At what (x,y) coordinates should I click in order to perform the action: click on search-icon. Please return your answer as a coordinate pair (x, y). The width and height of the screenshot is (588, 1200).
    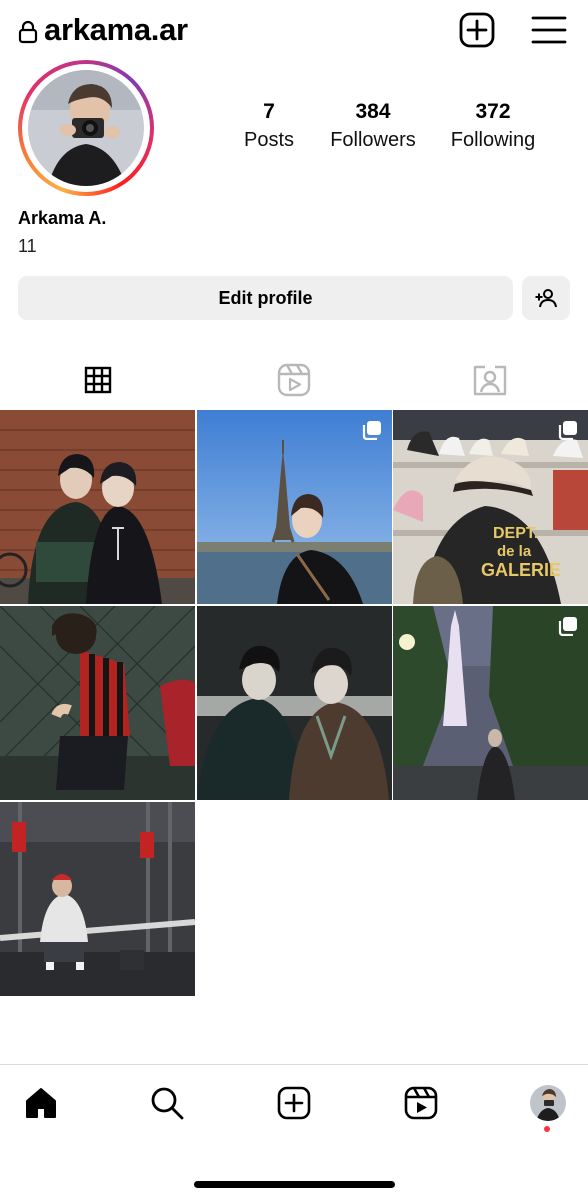
    Looking at the image, I should click on (167, 1103).